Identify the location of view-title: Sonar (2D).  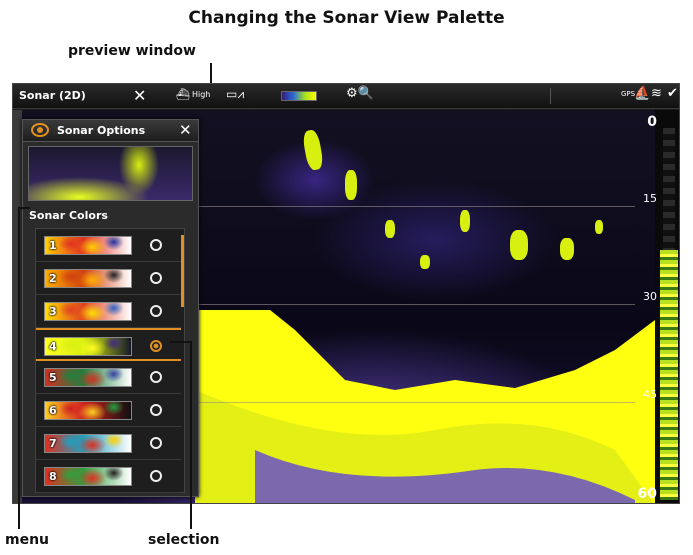
(52, 95).